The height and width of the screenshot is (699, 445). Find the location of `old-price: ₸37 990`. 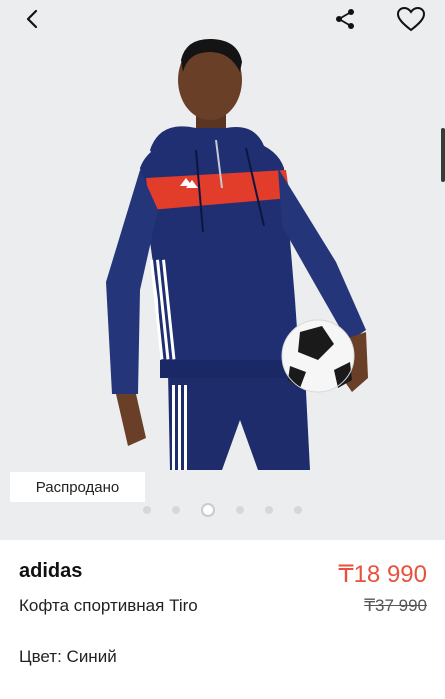

old-price: ₸37 990 is located at coordinates (395, 605).